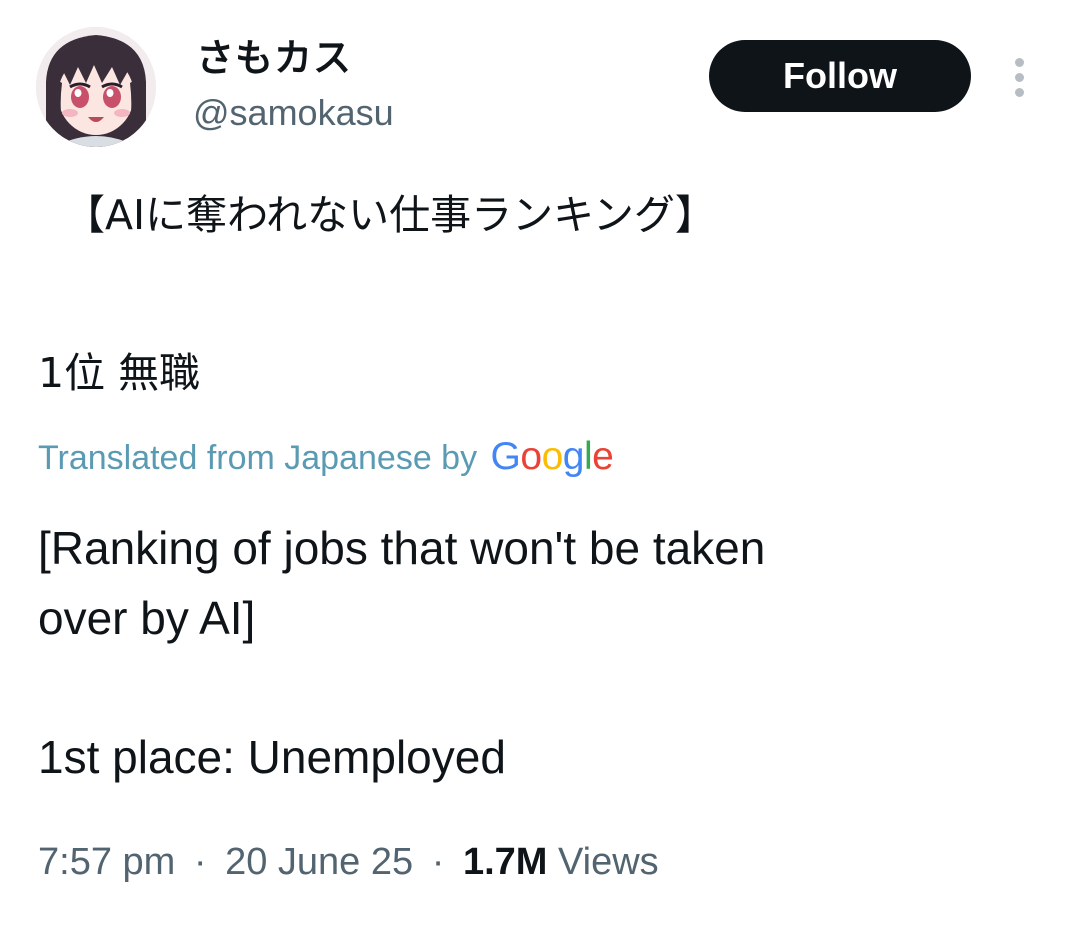 Image resolution: width=1080 pixels, height=925 pixels. I want to click on user-handle: @samokasu, so click(293, 113).